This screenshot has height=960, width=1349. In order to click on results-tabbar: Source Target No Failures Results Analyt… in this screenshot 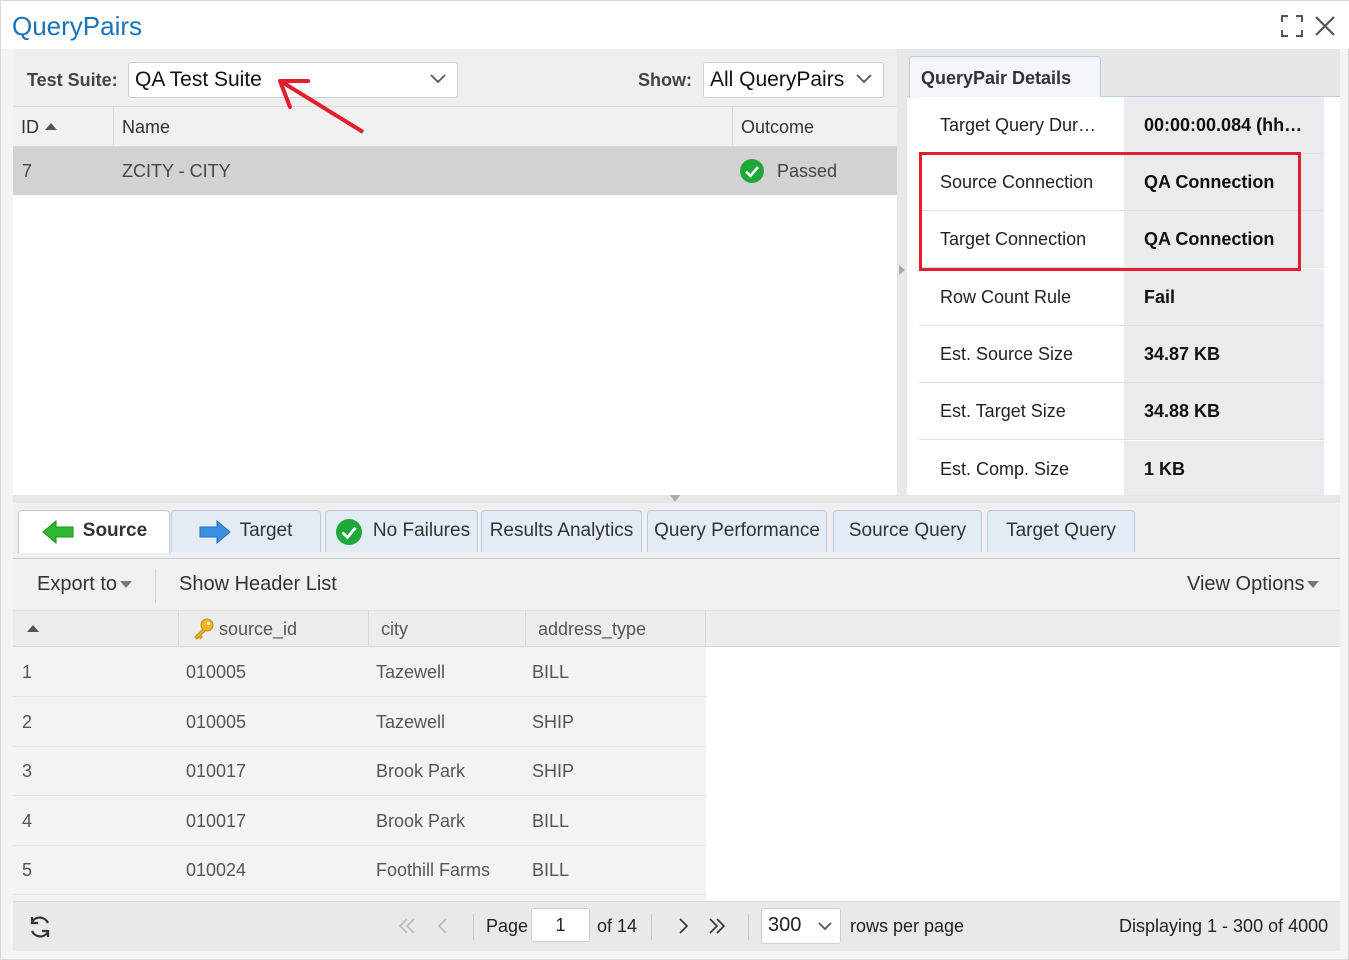, I will do `click(676, 531)`.